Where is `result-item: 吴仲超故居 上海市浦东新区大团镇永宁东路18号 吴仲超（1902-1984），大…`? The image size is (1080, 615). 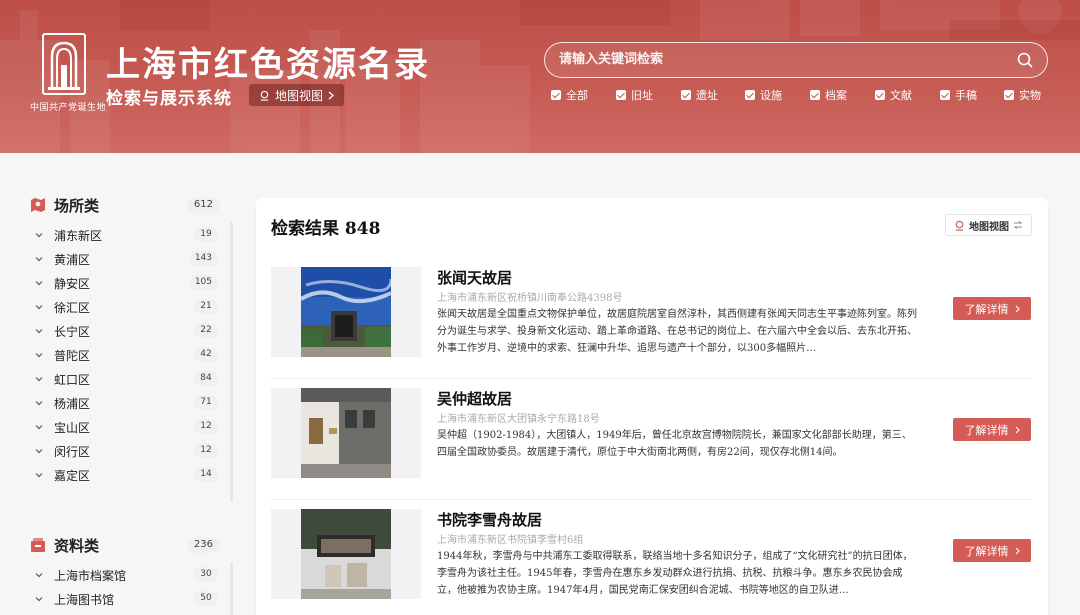
result-item: 吴仲超故居 上海市浦东新区大团镇永宁东路18号 吴仲超（1902-1984），大… is located at coordinates (651, 444).